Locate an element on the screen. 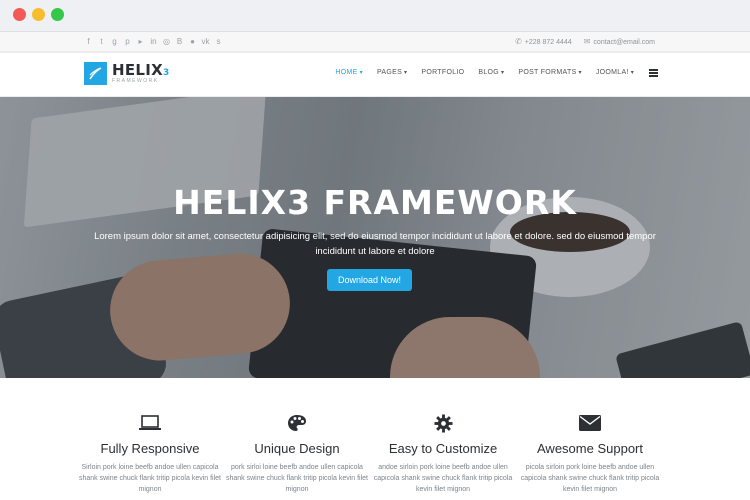 This screenshot has width=750, height=500. logo-subscript: 3 is located at coordinates (166, 73).